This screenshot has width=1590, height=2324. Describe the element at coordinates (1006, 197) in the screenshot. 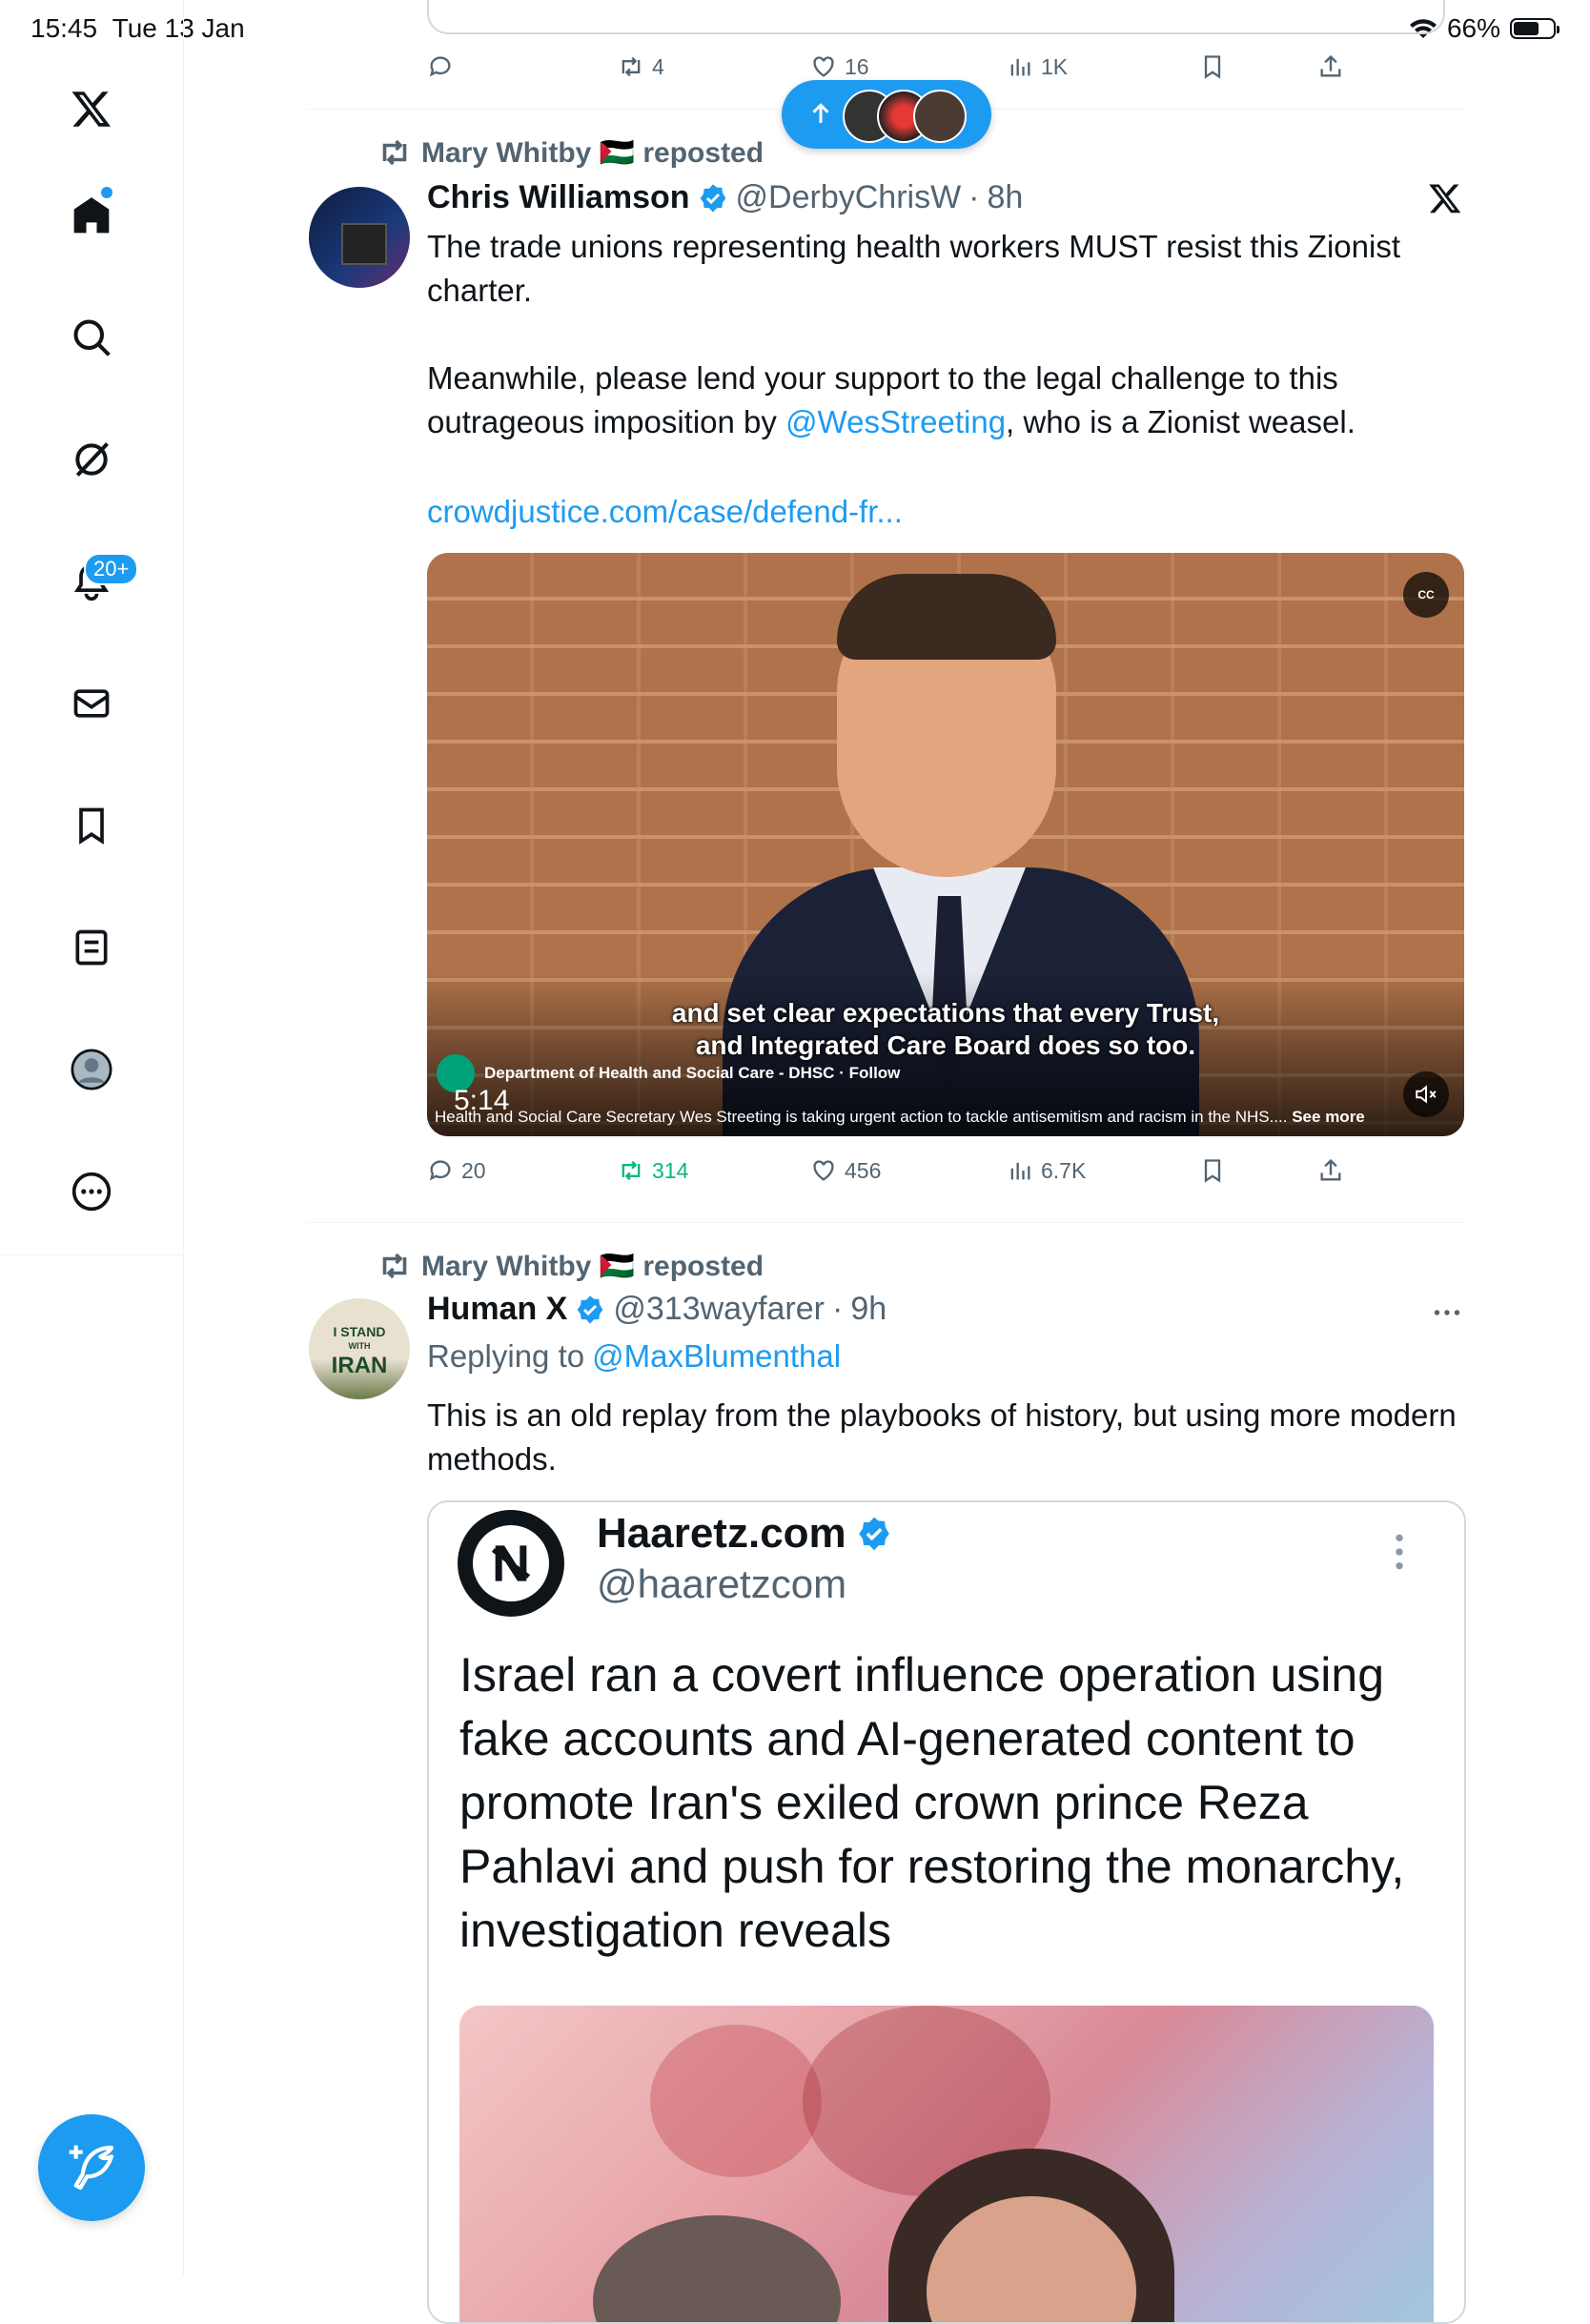

I see `timestamp: 8h` at that location.